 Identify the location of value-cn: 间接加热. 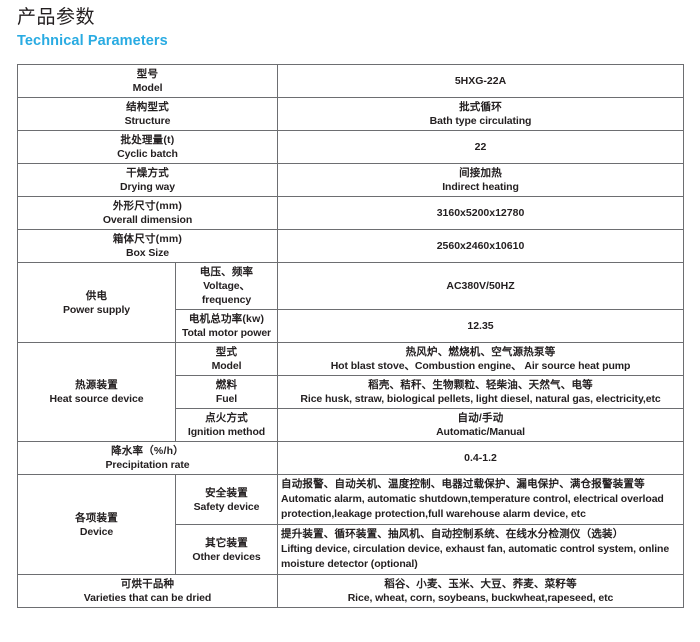
(480, 173).